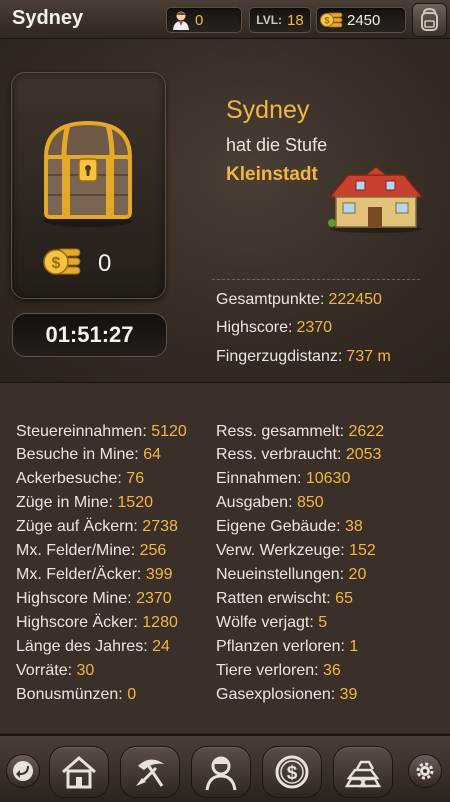 Image resolution: width=450 pixels, height=802 pixels. I want to click on house-icon, so click(79, 772).